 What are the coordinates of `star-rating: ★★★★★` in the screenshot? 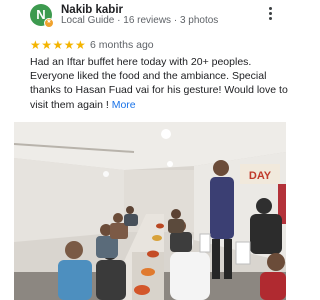 It's located at (58, 45).